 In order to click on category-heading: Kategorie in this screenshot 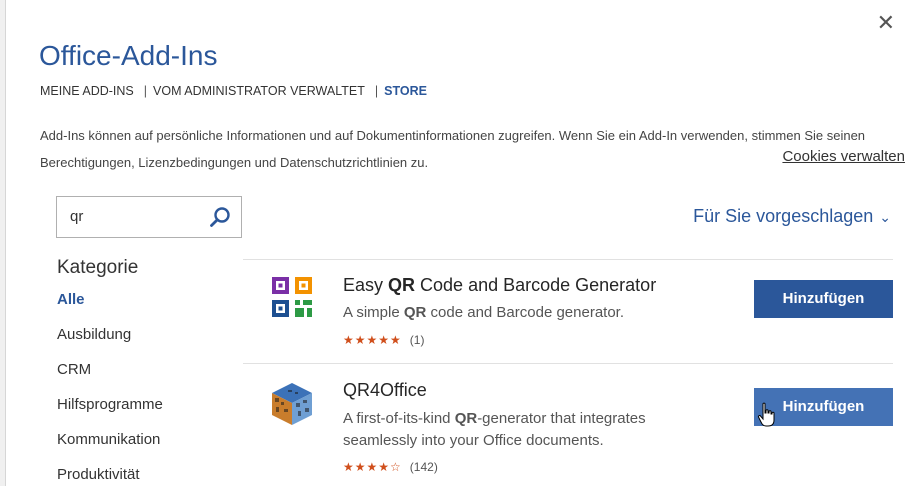, I will do `click(98, 267)`.